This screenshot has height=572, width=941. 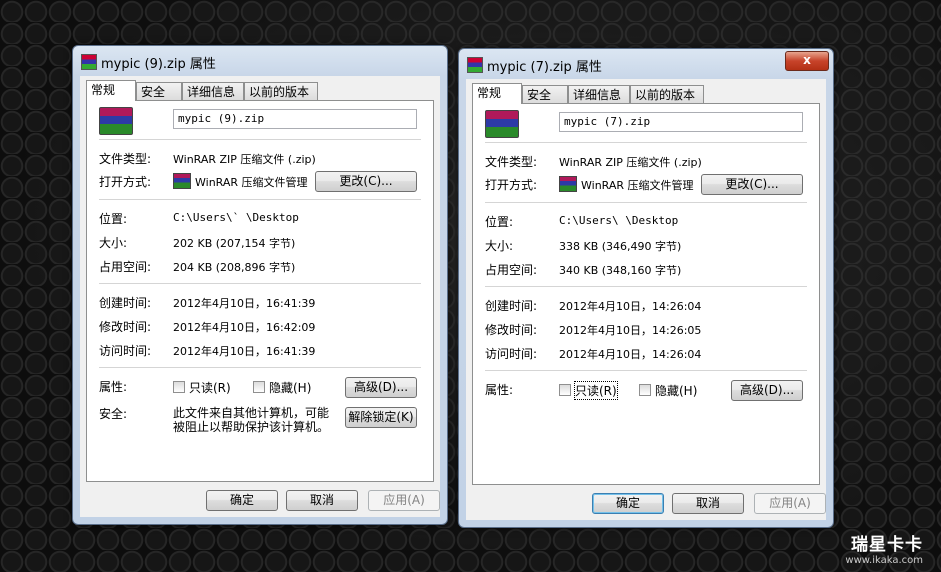 I want to click on filename-input: mypic (9).zip, so click(x=295, y=119).